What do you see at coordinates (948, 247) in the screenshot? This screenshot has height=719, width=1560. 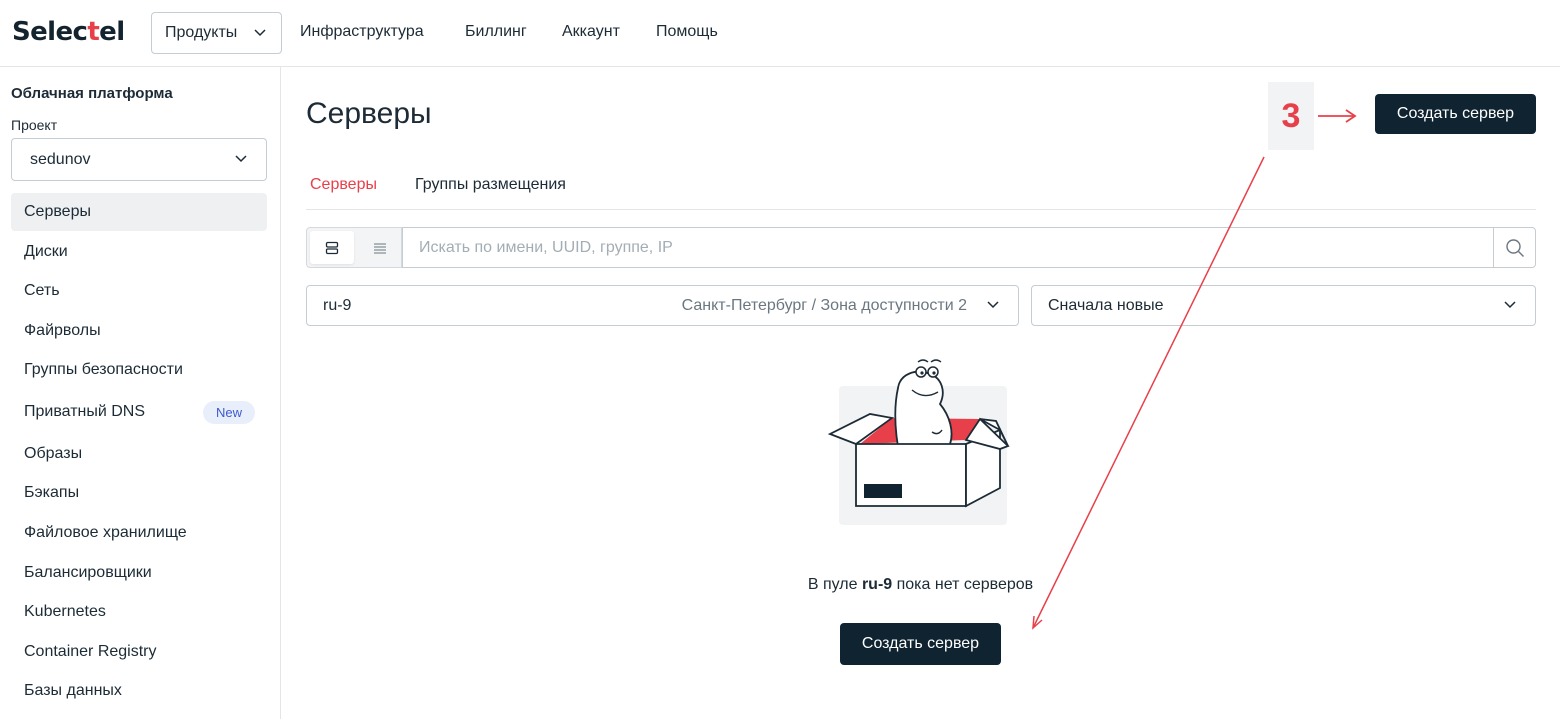 I see `search-input` at bounding box center [948, 247].